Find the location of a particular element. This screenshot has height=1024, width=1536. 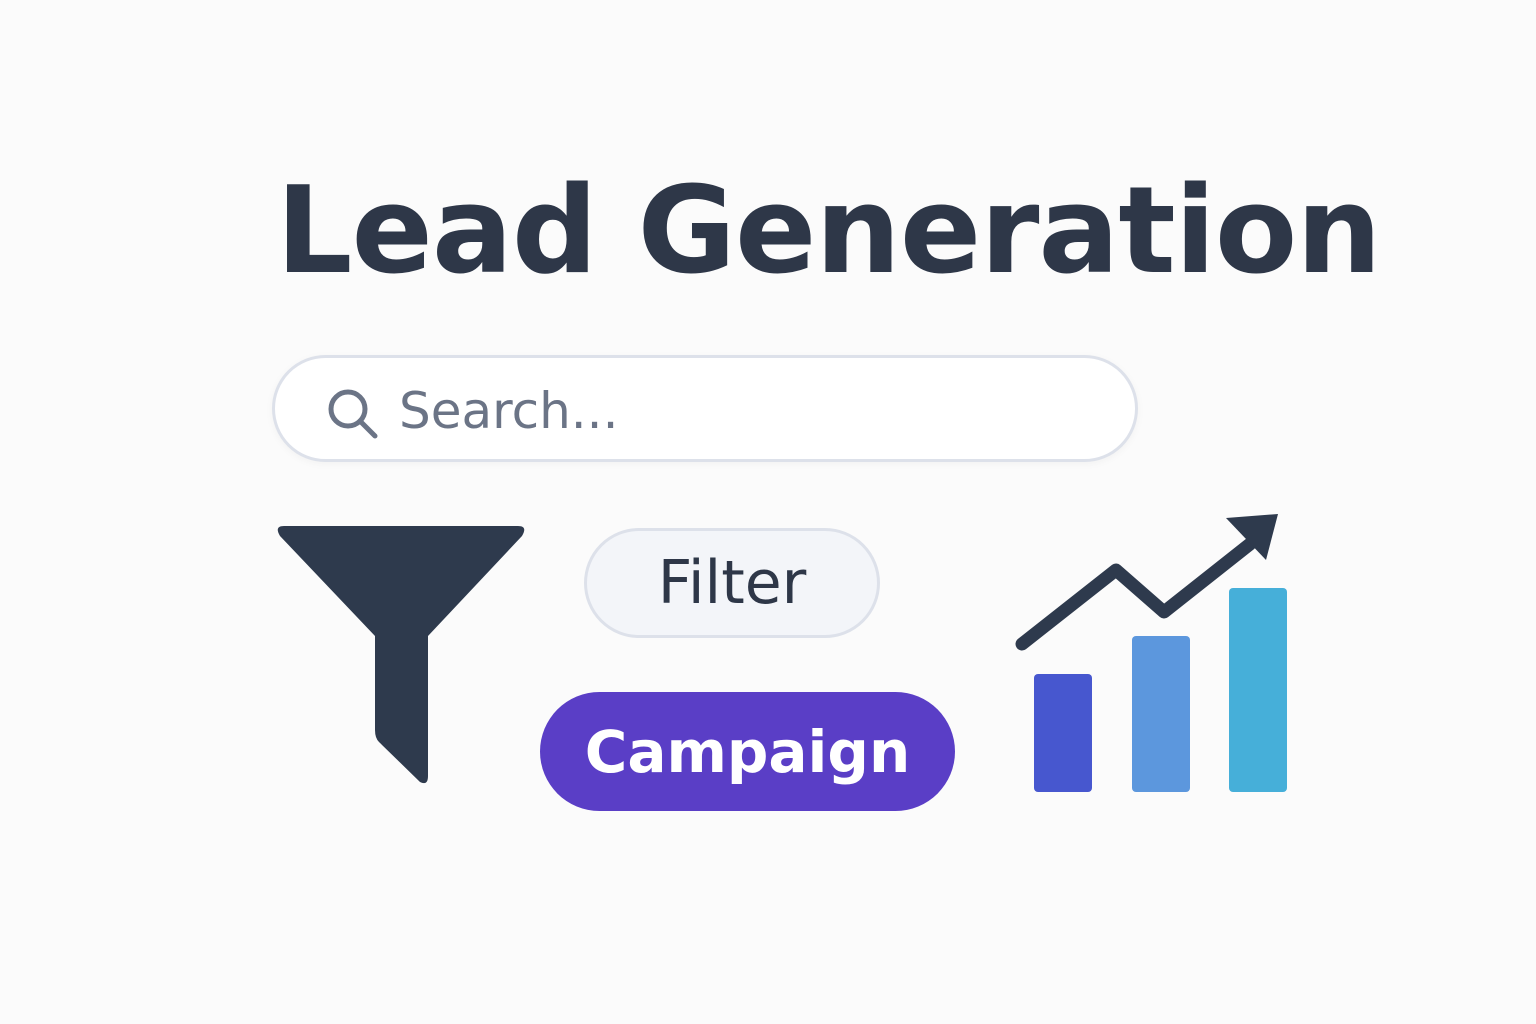

search-icon is located at coordinates (353, 414).